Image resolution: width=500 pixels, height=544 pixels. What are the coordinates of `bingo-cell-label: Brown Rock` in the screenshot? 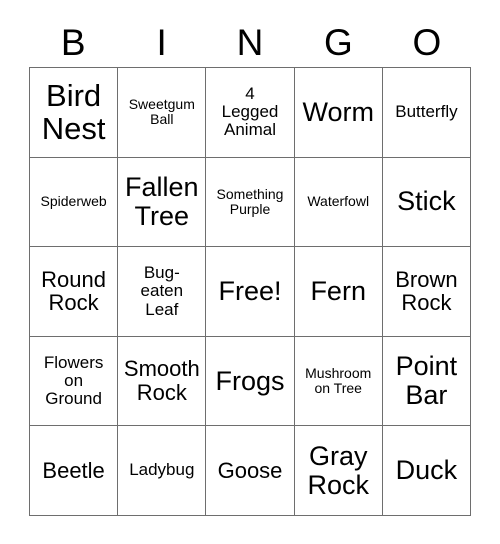 It's located at (426, 291).